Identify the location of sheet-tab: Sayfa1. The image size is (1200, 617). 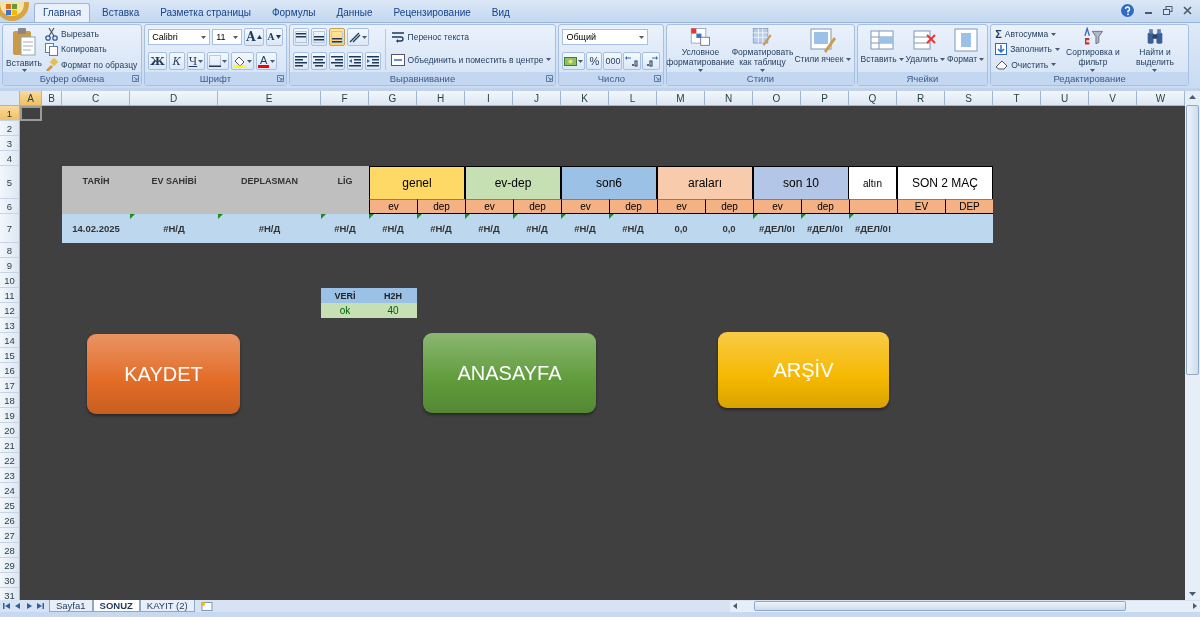
(71, 606).